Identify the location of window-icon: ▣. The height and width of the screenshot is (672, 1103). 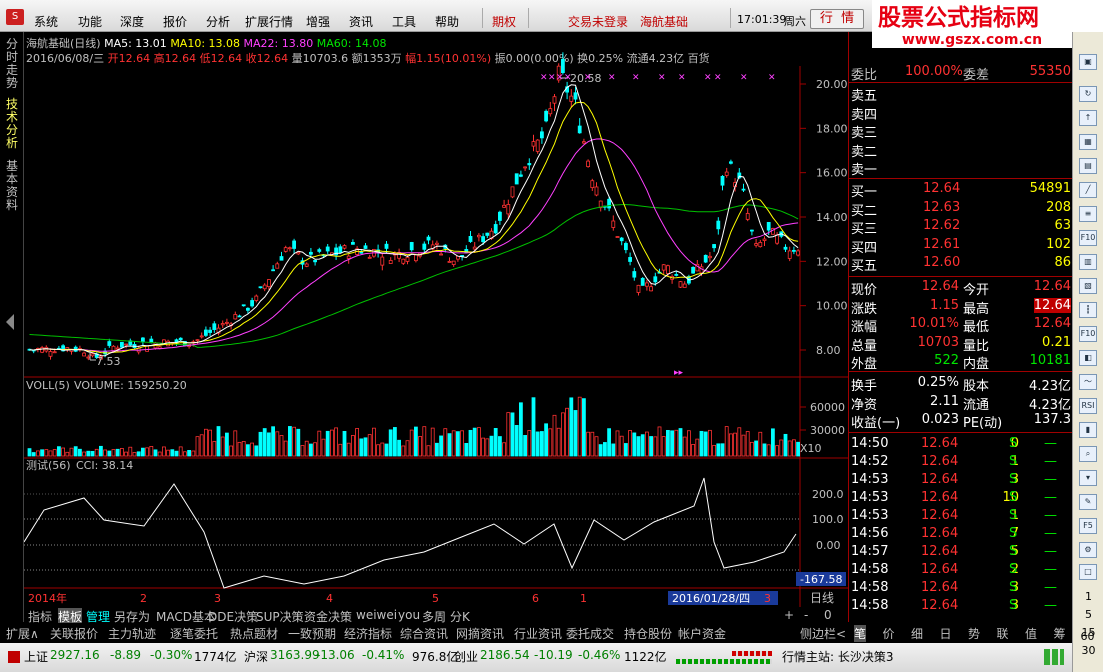
(1088, 62).